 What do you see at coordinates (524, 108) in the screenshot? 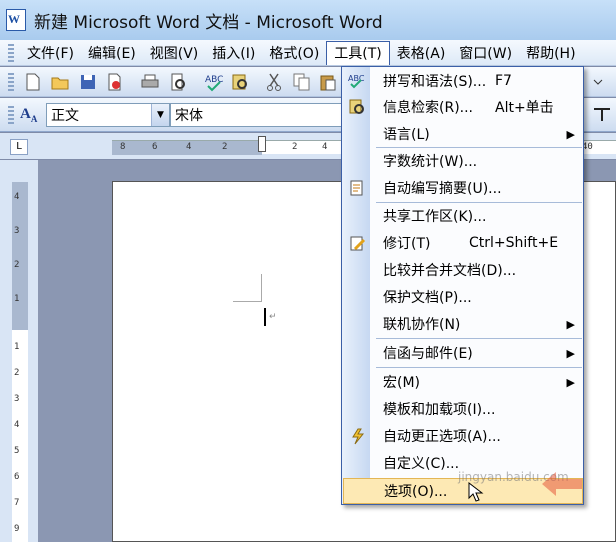
I see `menu-item-shortcut: Alt+单击` at bounding box center [524, 108].